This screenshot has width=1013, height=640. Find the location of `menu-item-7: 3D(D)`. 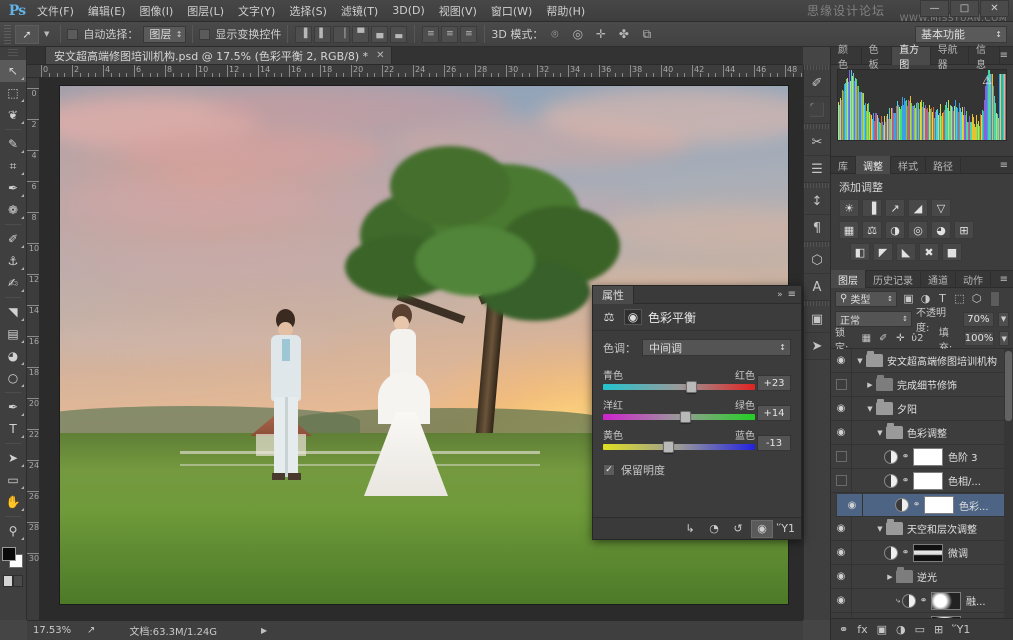

menu-item-7: 3D(D) is located at coordinates (408, 10).